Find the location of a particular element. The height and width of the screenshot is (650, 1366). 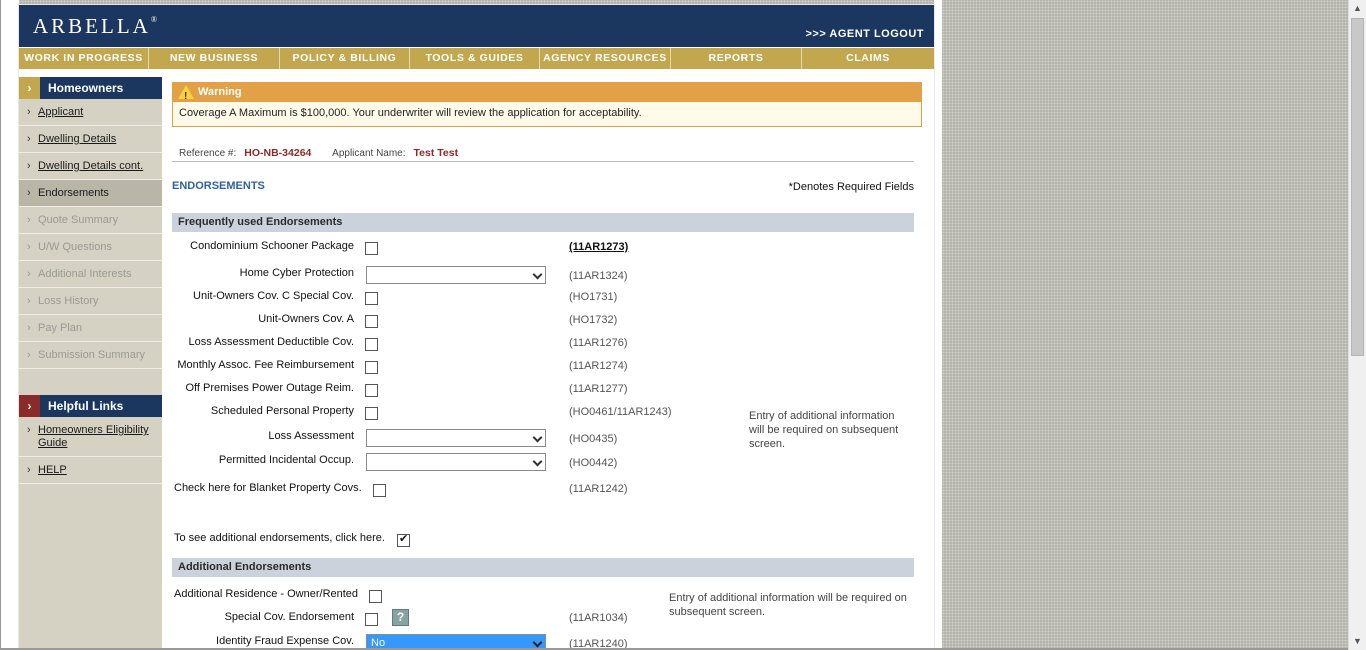

sidebar-item-loss-history: › Loss History is located at coordinates (90, 301).